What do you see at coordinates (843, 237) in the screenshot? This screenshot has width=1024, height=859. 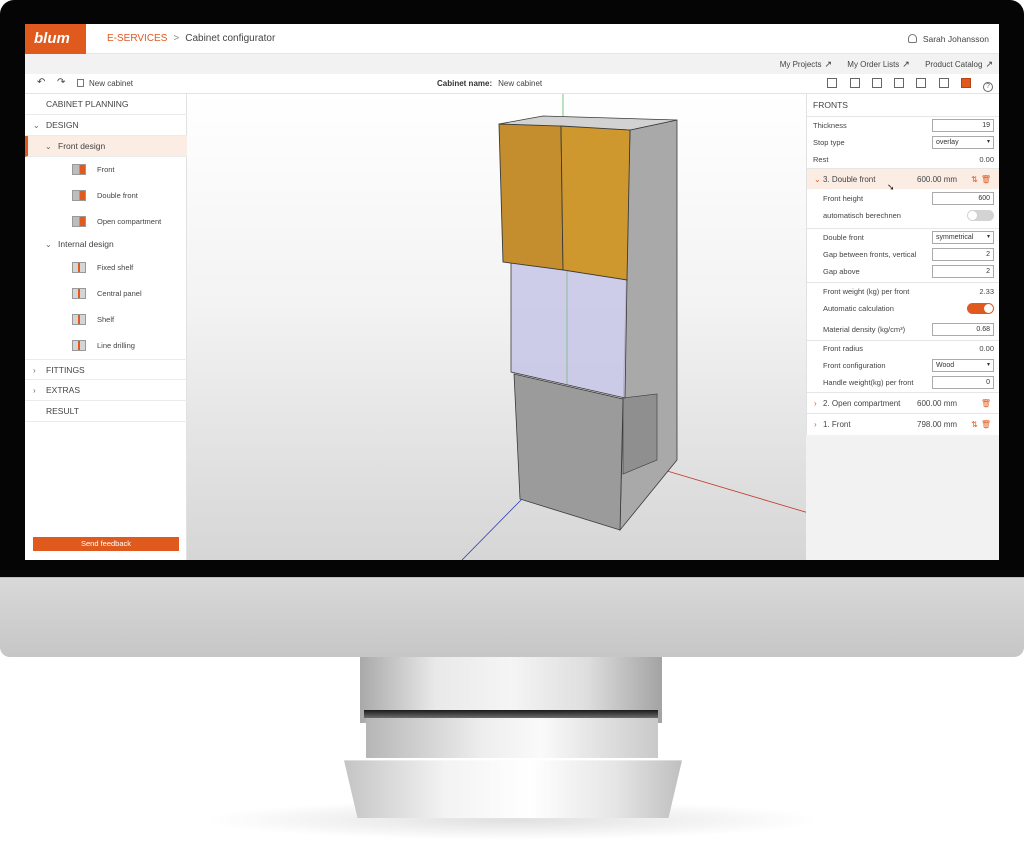 I see `double-front-label: Double front` at bounding box center [843, 237].